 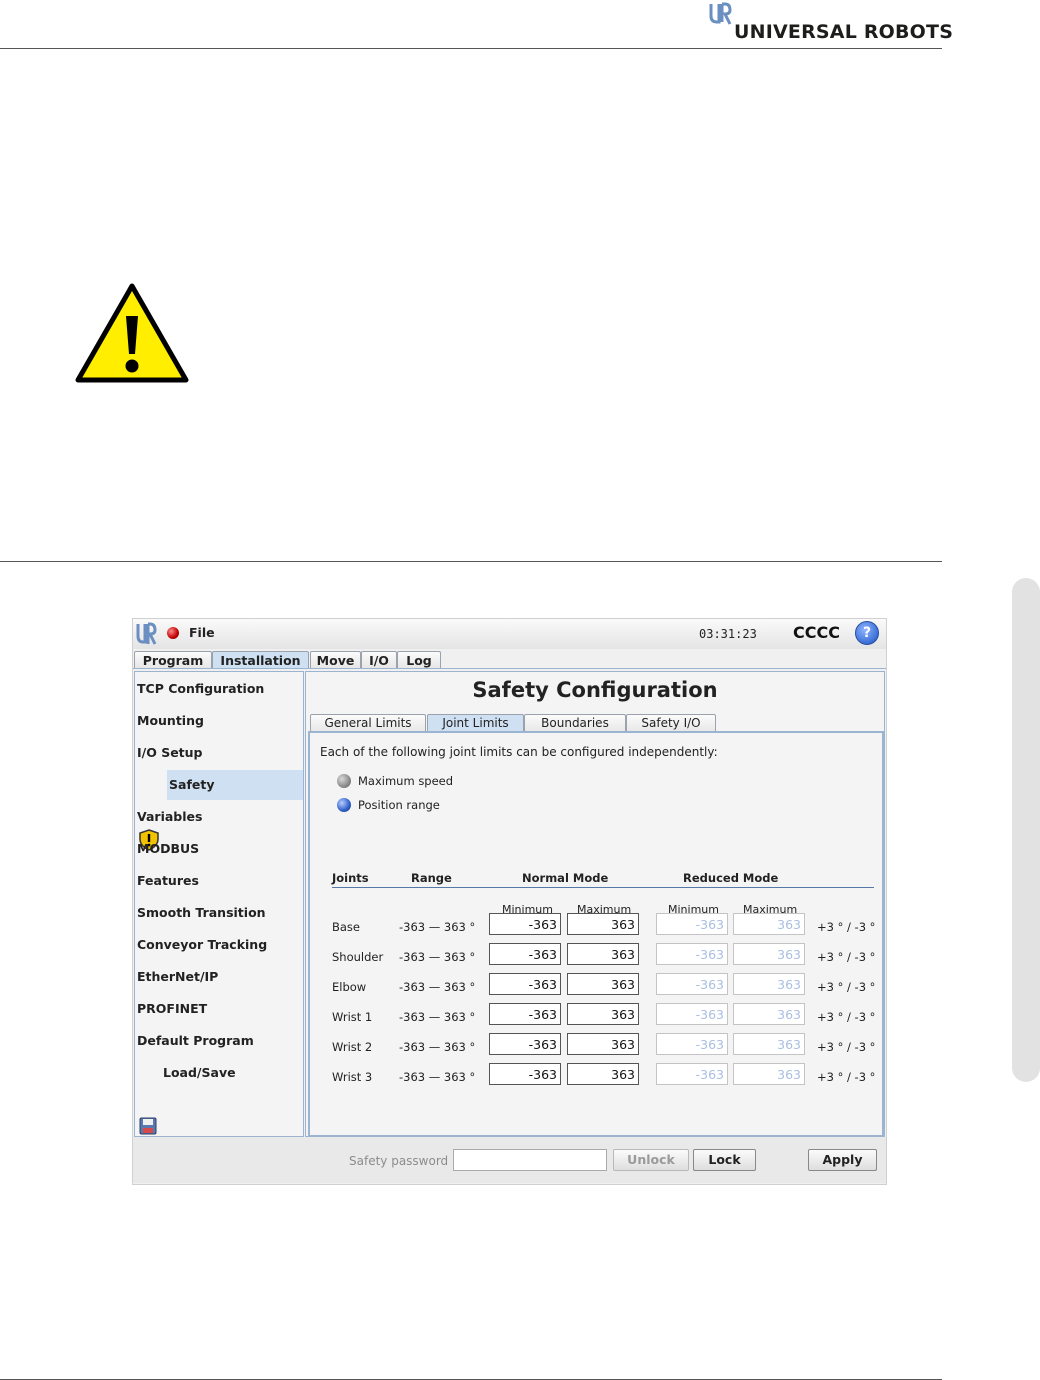 I want to click on chapter-thumb-tab, so click(x=1026, y=830).